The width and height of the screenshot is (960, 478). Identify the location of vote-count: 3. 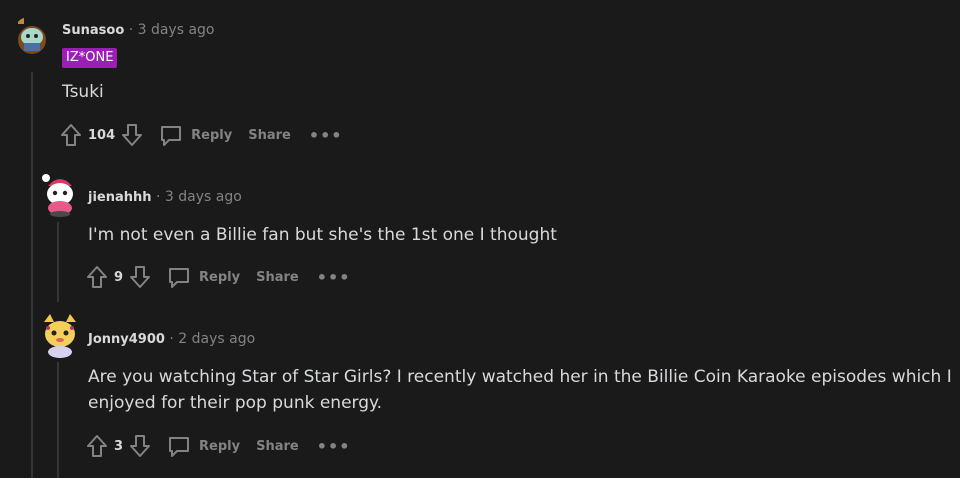
(119, 446).